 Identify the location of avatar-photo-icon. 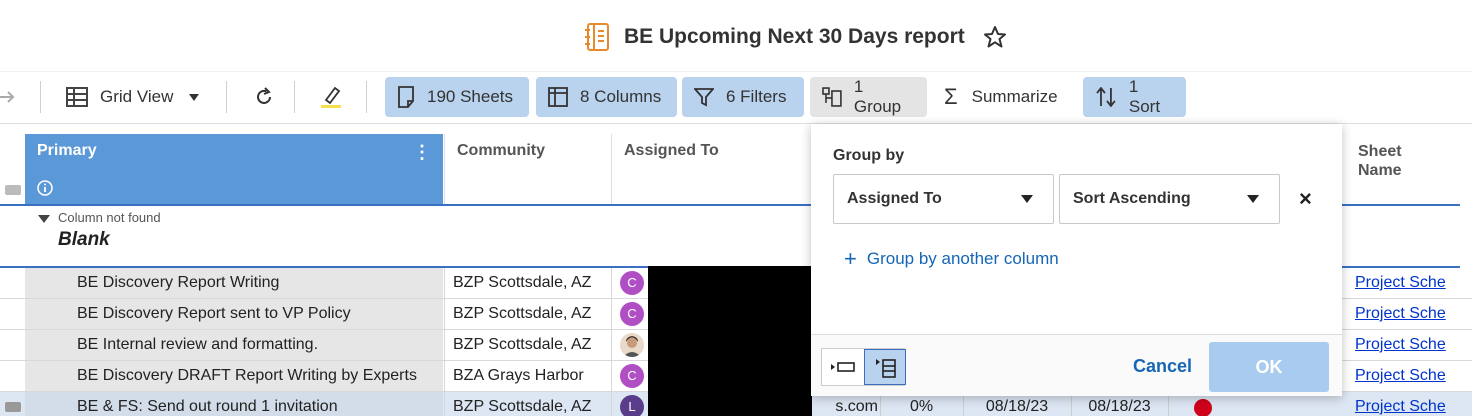
(632, 345).